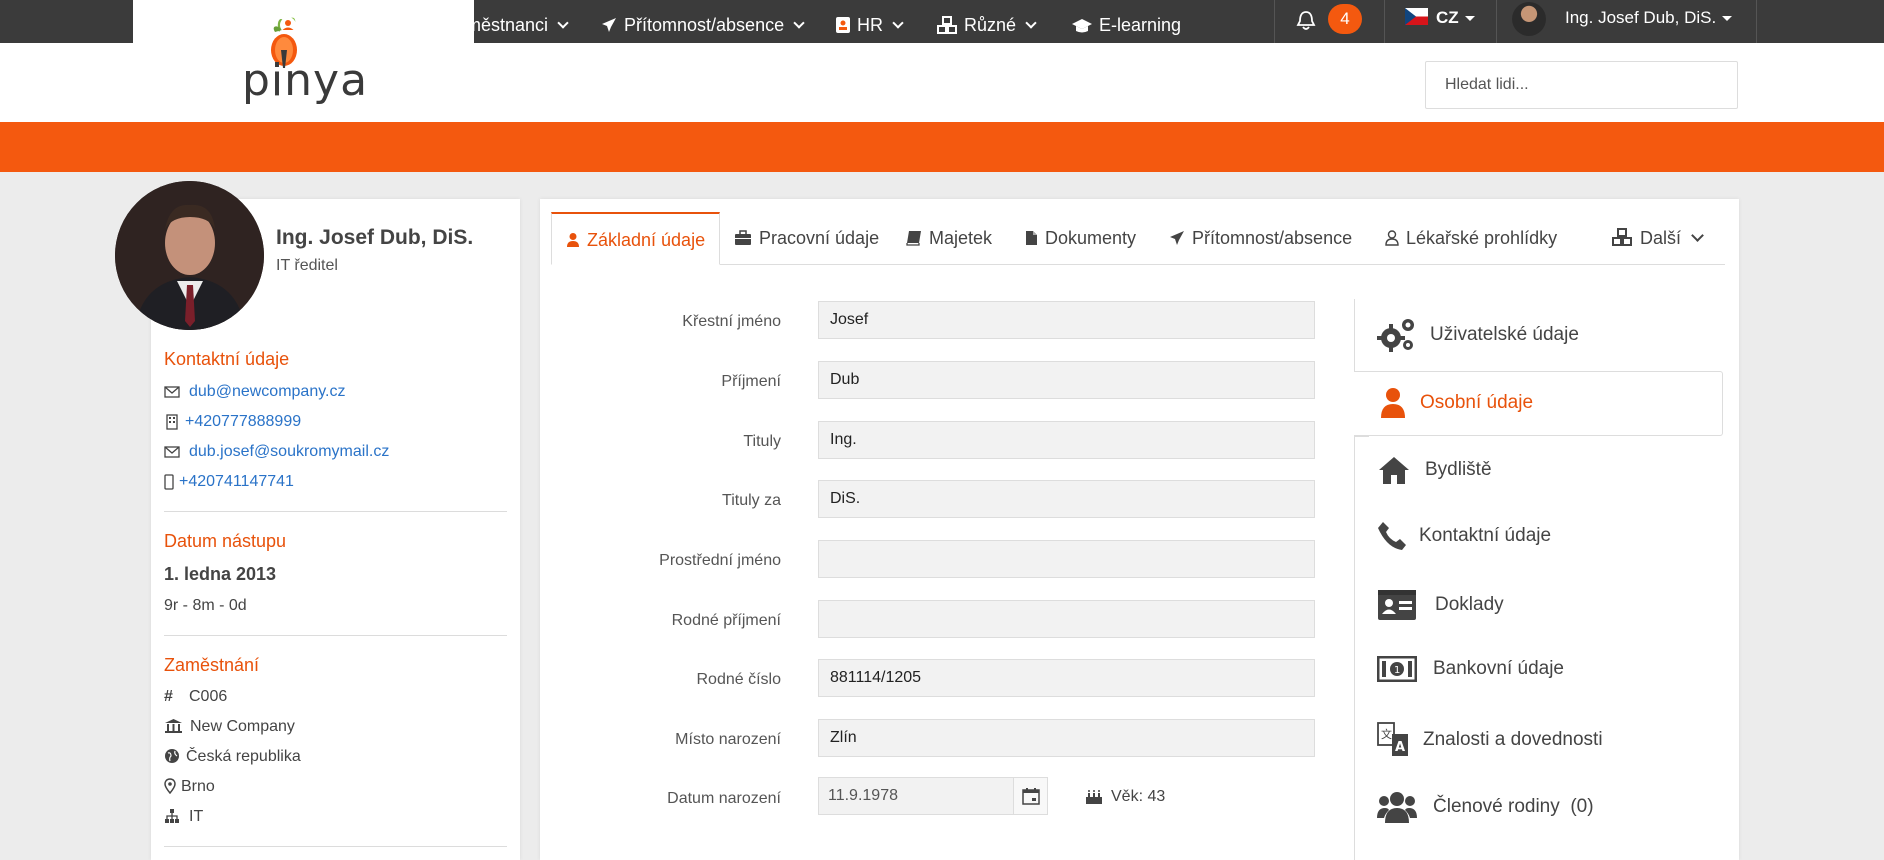  I want to click on user-circle-icon, so click(288, 25).